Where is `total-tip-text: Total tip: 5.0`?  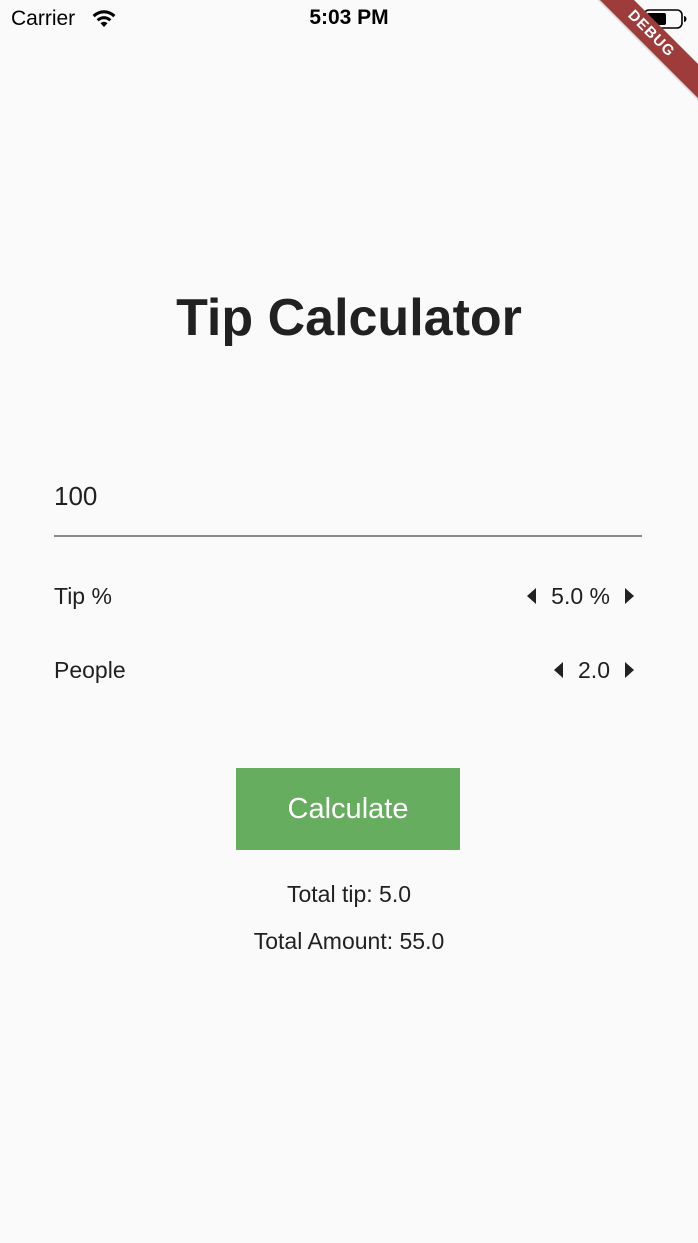 total-tip-text: Total tip: 5.0 is located at coordinates (349, 894).